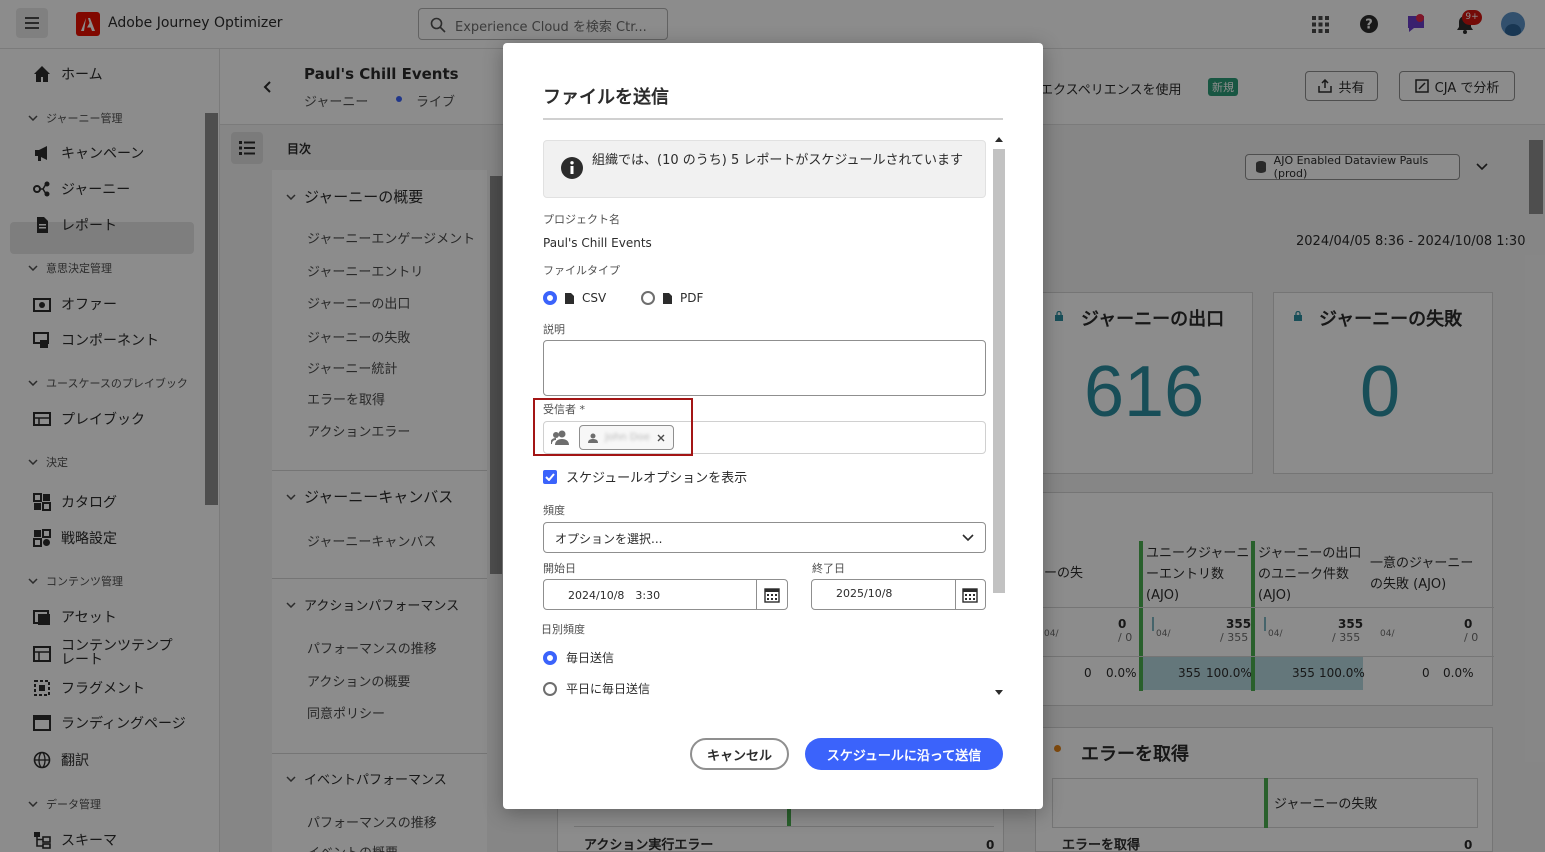 Image resolution: width=1545 pixels, height=852 pixels. What do you see at coordinates (999, 417) in the screenshot?
I see `dialog-scrollbar` at bounding box center [999, 417].